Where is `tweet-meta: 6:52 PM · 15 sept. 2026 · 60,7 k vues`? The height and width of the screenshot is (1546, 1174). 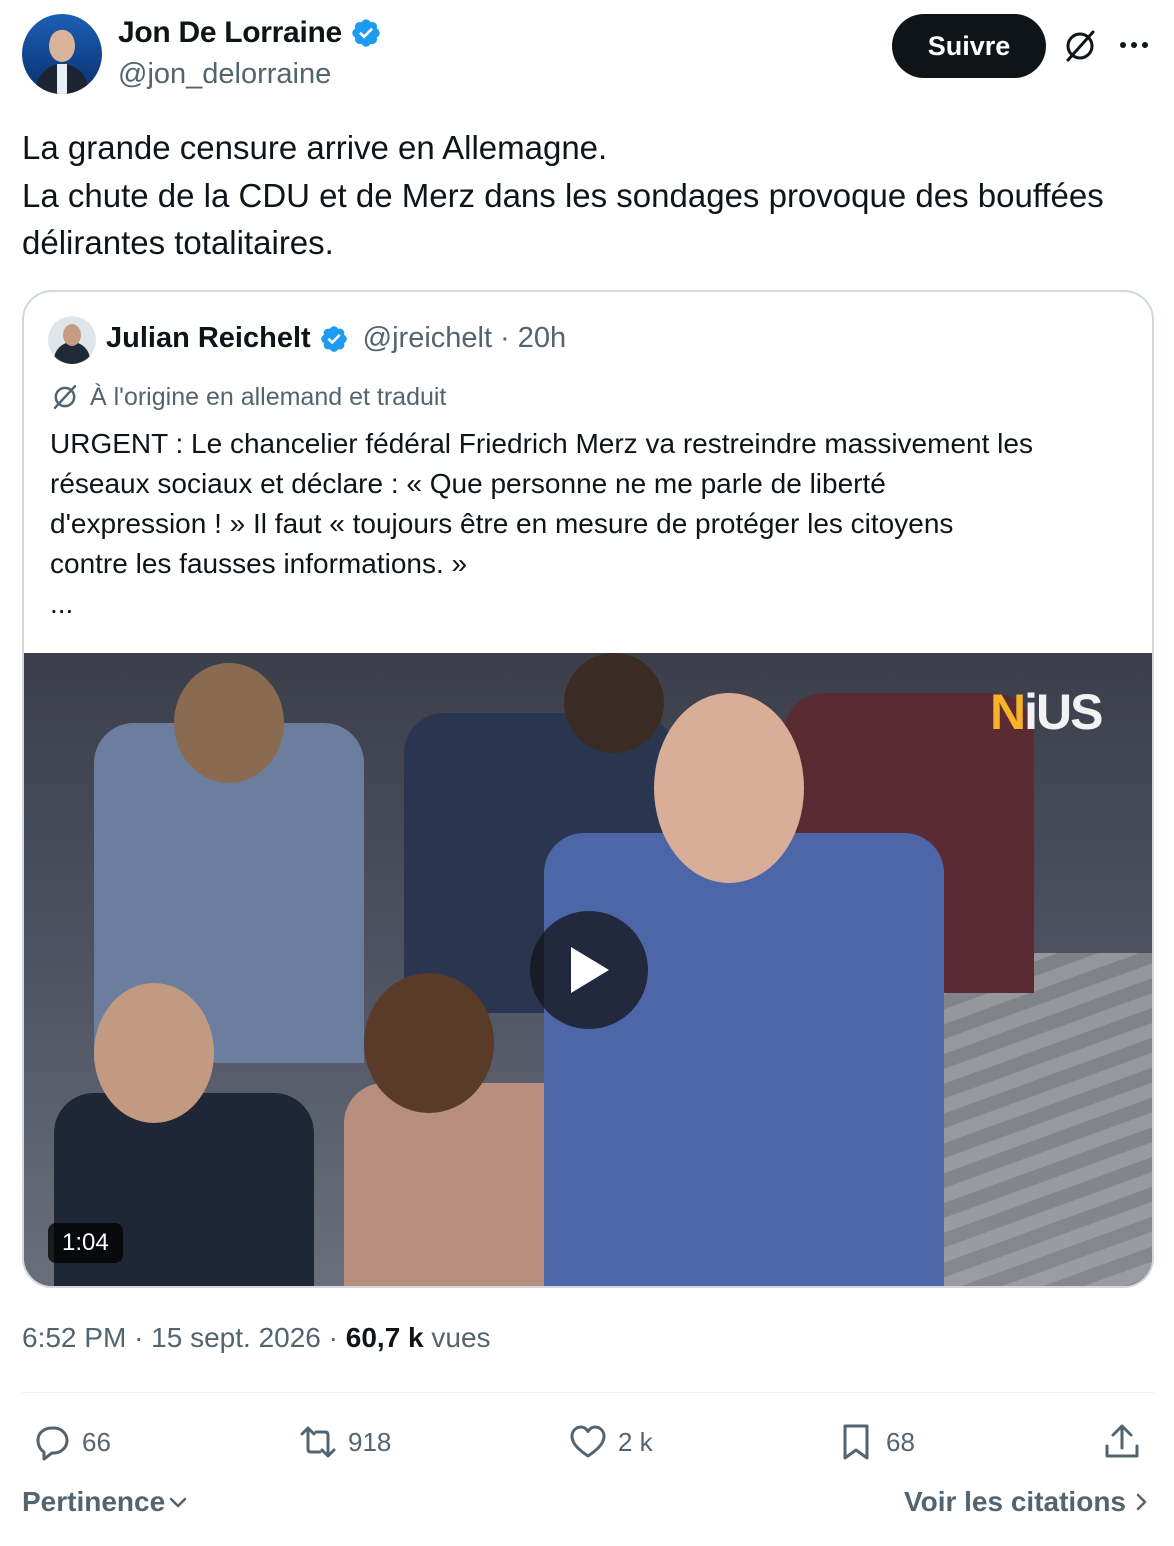
tweet-meta: 6:52 PM · 15 sept. 2026 · 60,7 k vues is located at coordinates (256, 1338).